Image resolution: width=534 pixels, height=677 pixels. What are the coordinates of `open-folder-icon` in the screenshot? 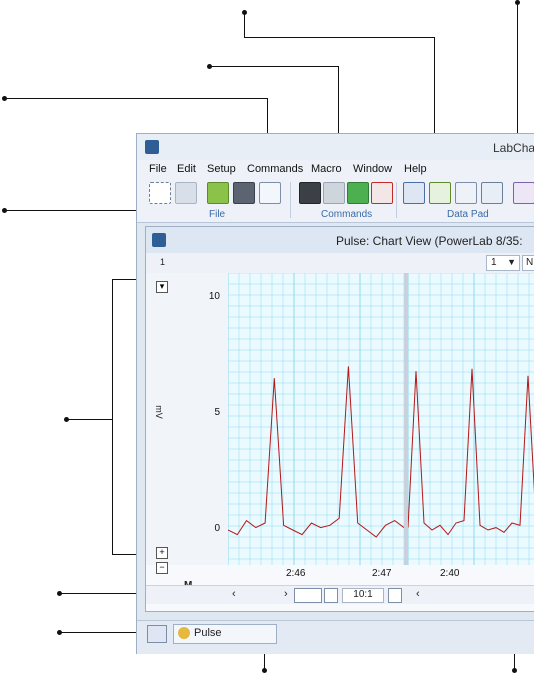 It's located at (186, 193).